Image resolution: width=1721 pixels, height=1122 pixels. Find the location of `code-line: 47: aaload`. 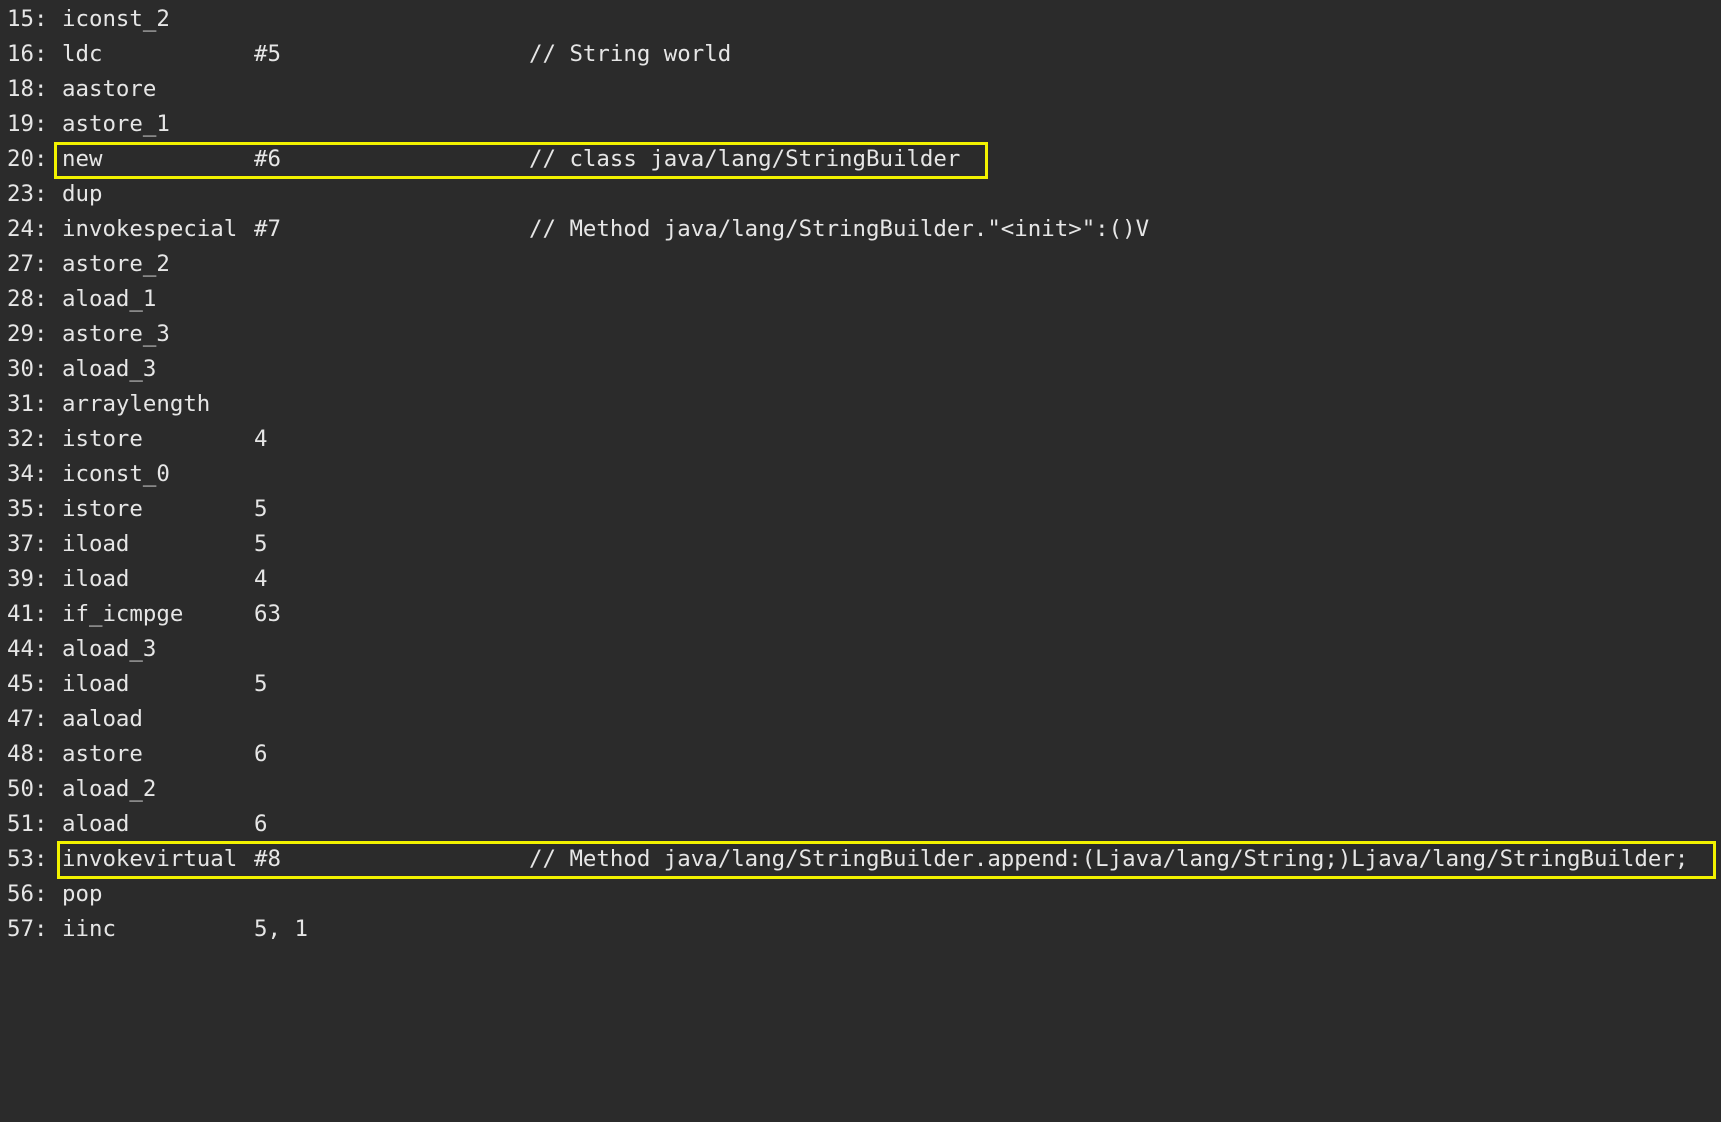

code-line: 47: aaload is located at coordinates (71, 719).